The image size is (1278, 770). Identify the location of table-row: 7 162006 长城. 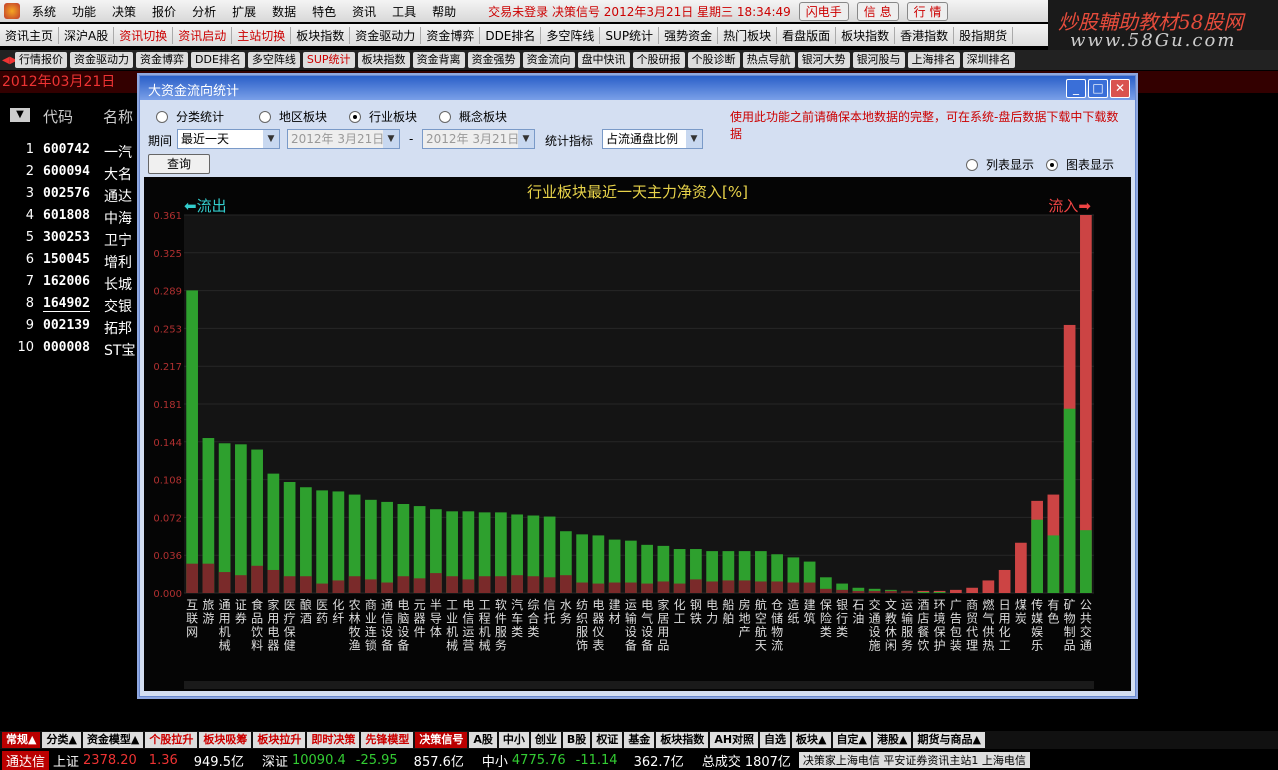
(70, 285).